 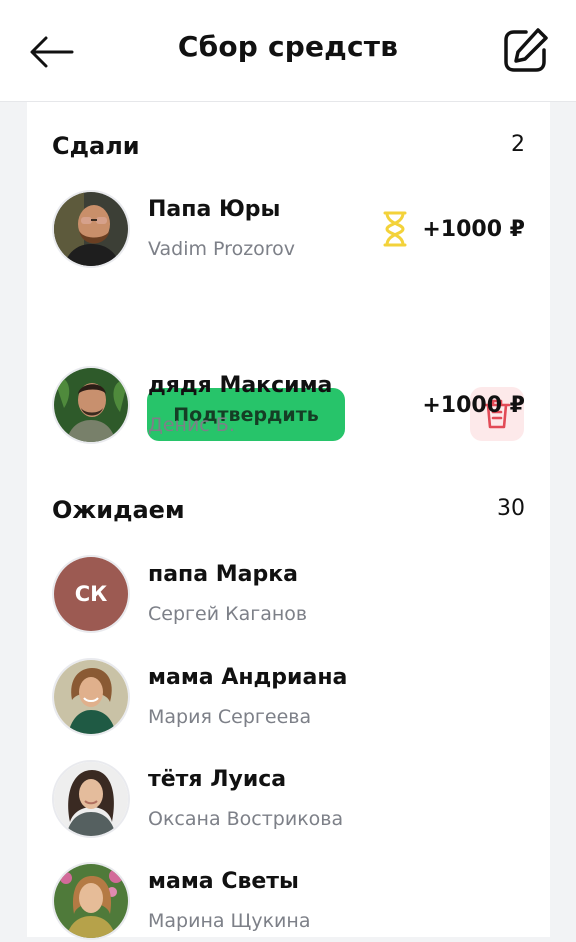 I want to click on contributor-row: тётя Луиса Оксана Вострикова, so click(x=288, y=800).